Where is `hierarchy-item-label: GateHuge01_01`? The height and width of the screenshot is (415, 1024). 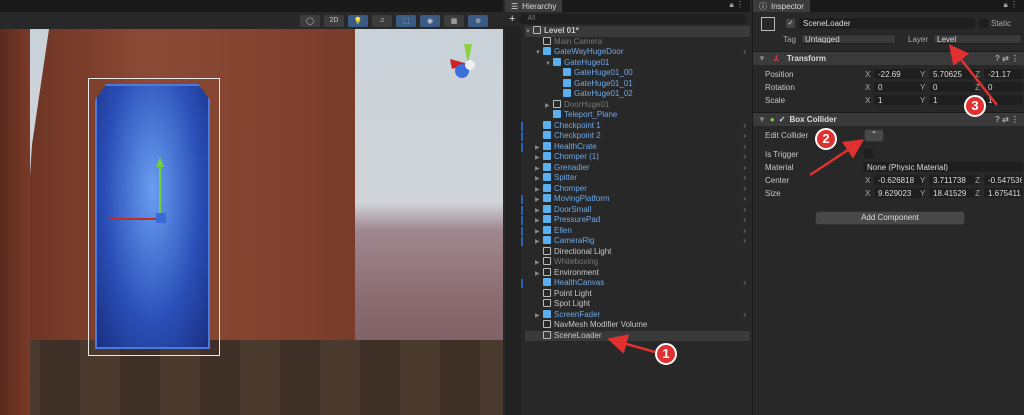
hierarchy-item-label: GateHuge01_01 is located at coordinates (603, 83).